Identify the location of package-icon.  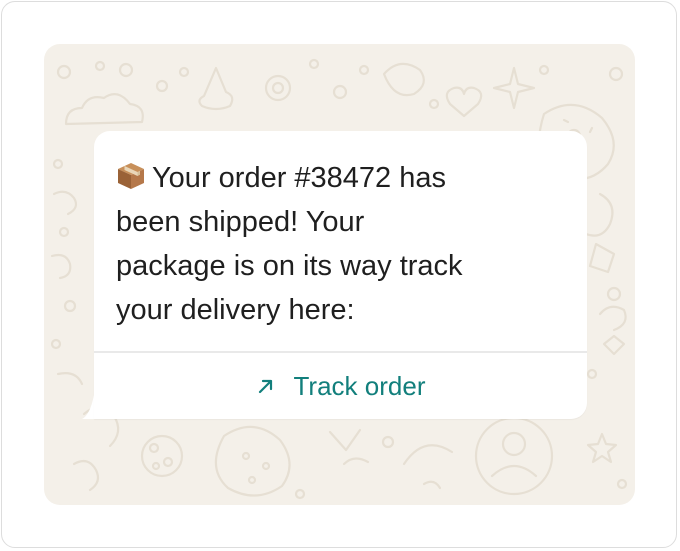
(131, 176).